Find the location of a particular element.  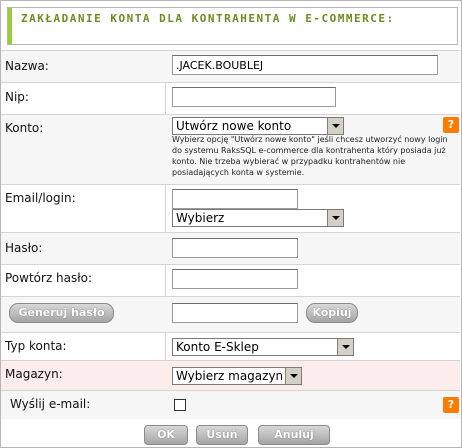

ok-button: OK is located at coordinates (166, 435).